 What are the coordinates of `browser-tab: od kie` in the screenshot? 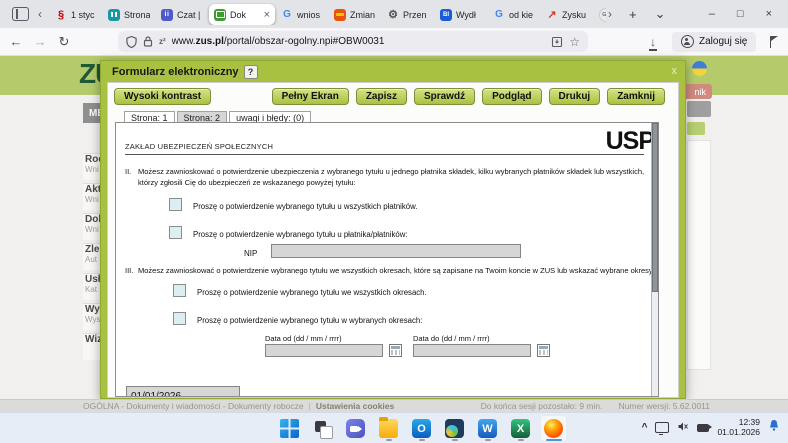 It's located at (514, 14).